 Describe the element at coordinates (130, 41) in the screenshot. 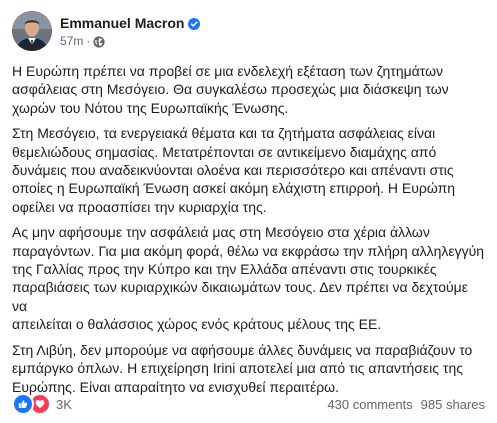

I see `post-subline: 57m ·` at that location.